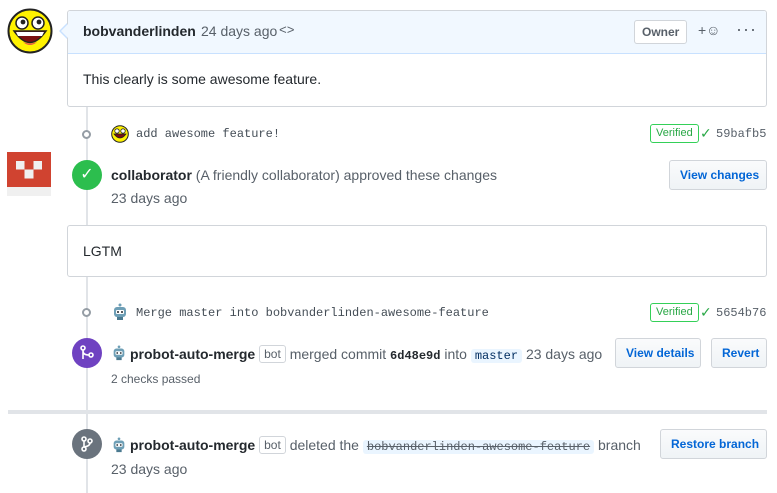  Describe the element at coordinates (139, 31) in the screenshot. I see `comment-author: bobvanderlinden` at that location.